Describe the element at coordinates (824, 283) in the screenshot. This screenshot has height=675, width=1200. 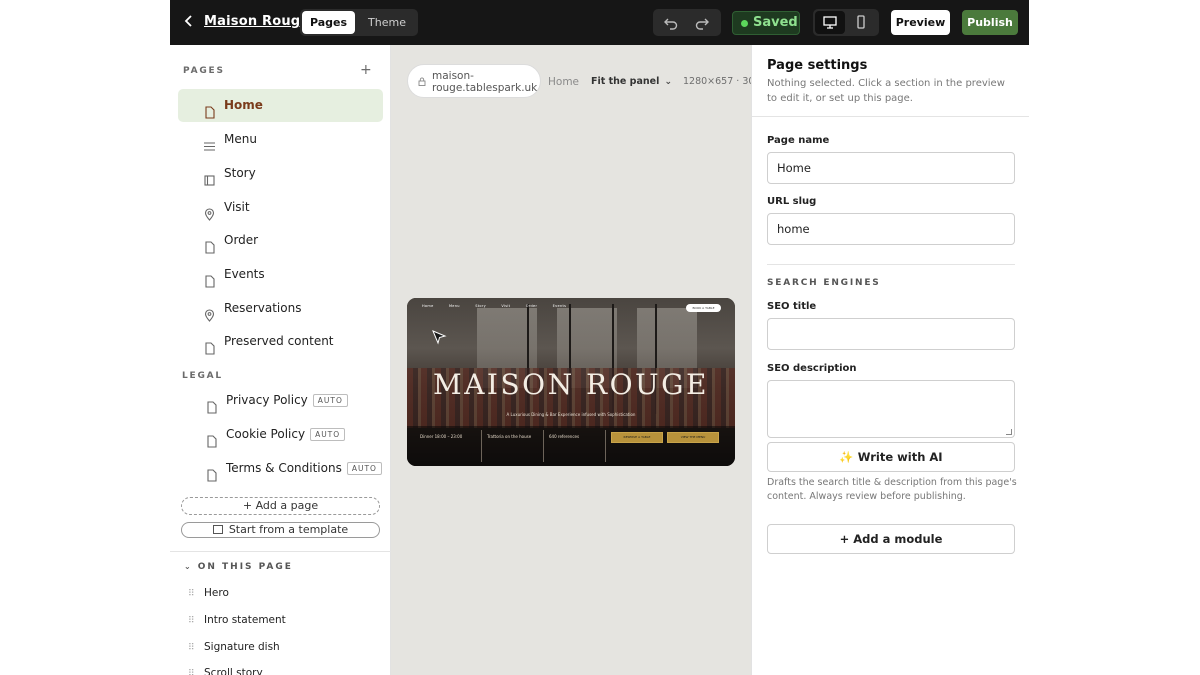
I see `search-engines-heading: SEARCH ENGINES` at that location.